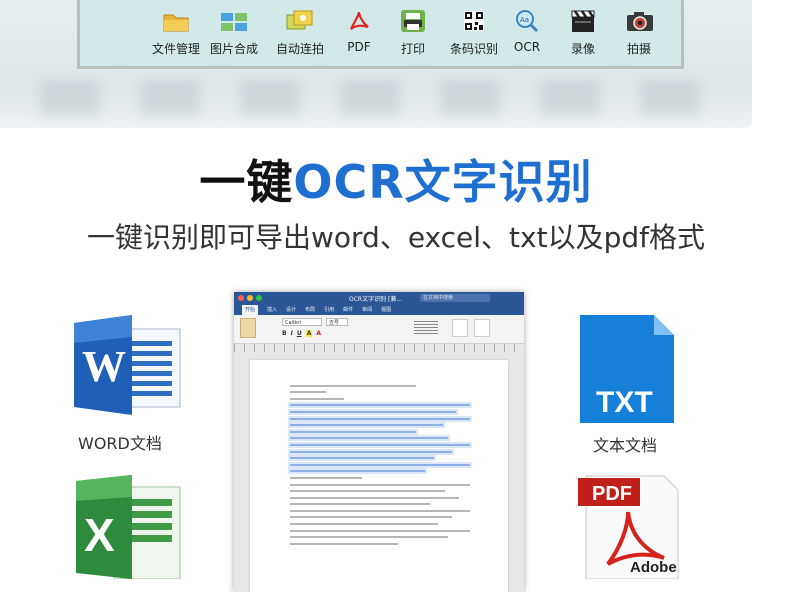 Image resolution: width=792 pixels, height=592 pixels. Describe the element at coordinates (176, 49) in the screenshot. I see `toolbar-label: 文件管理` at that location.